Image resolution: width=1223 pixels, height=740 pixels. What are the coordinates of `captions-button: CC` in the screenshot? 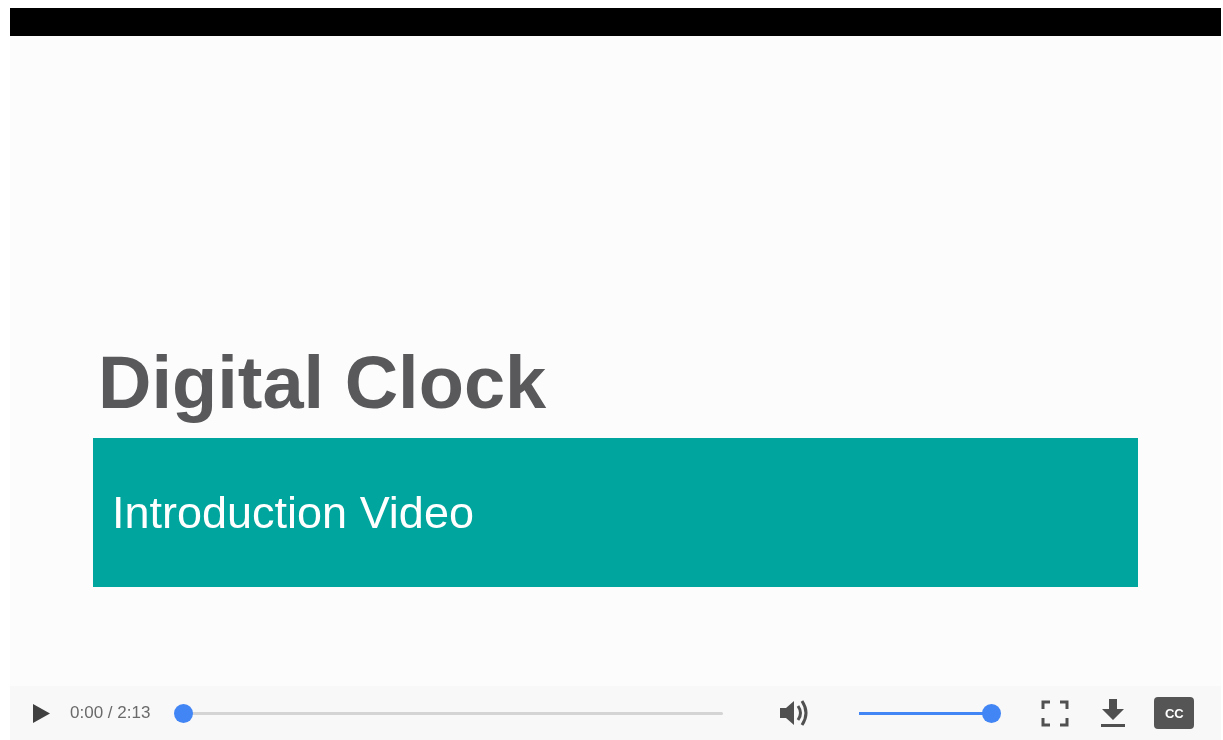 It's located at (1174, 713).